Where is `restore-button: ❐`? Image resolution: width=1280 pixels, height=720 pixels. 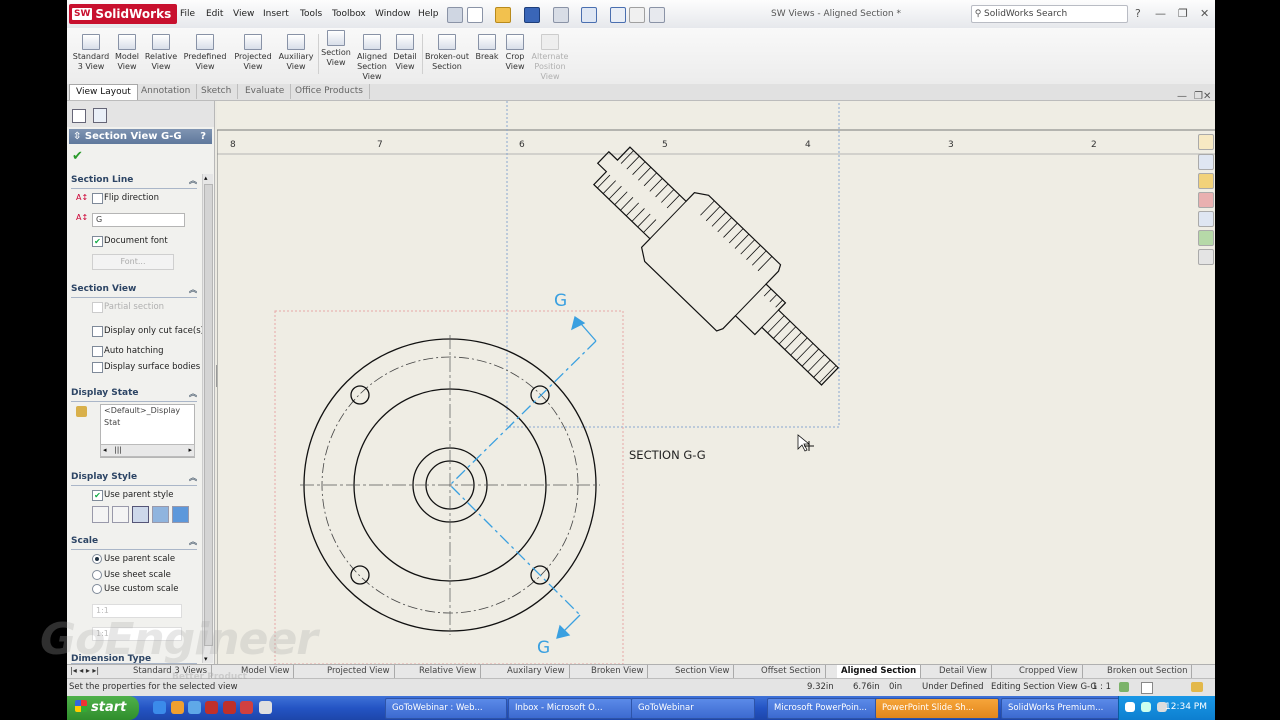 restore-button: ❐ is located at coordinates (1183, 13).